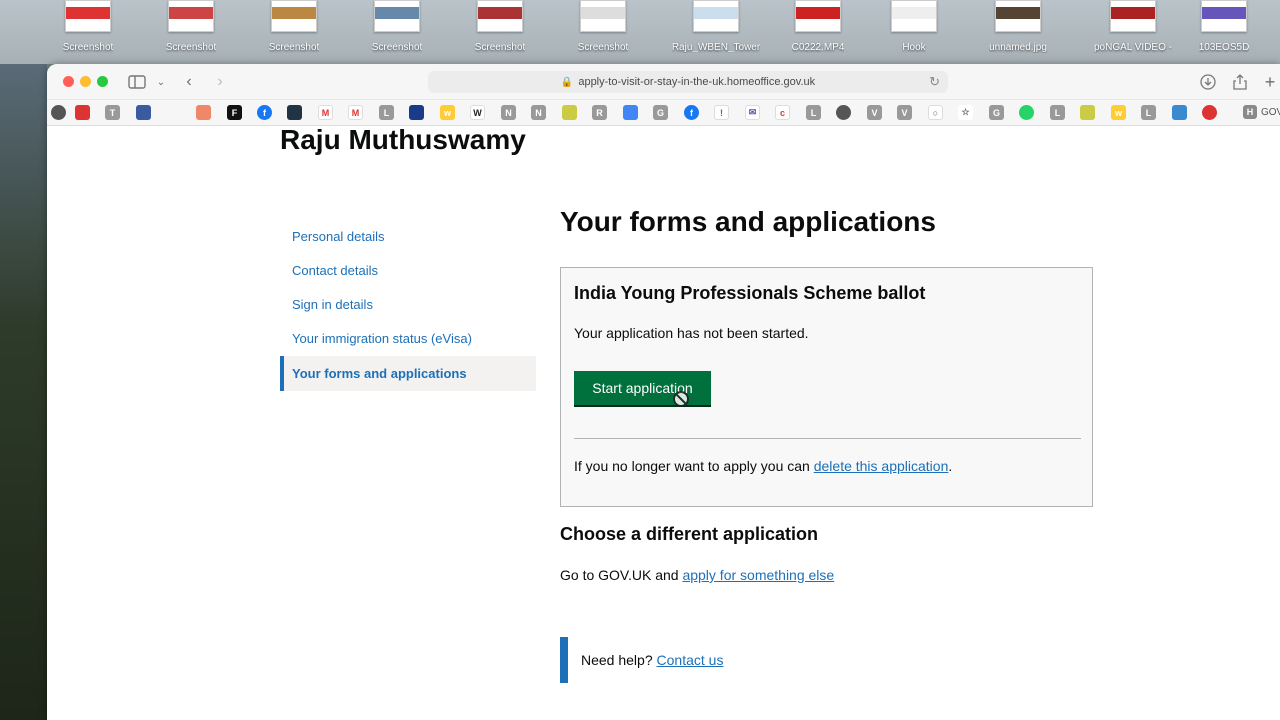  I want to click on minimize-window-button, so click(85, 81).